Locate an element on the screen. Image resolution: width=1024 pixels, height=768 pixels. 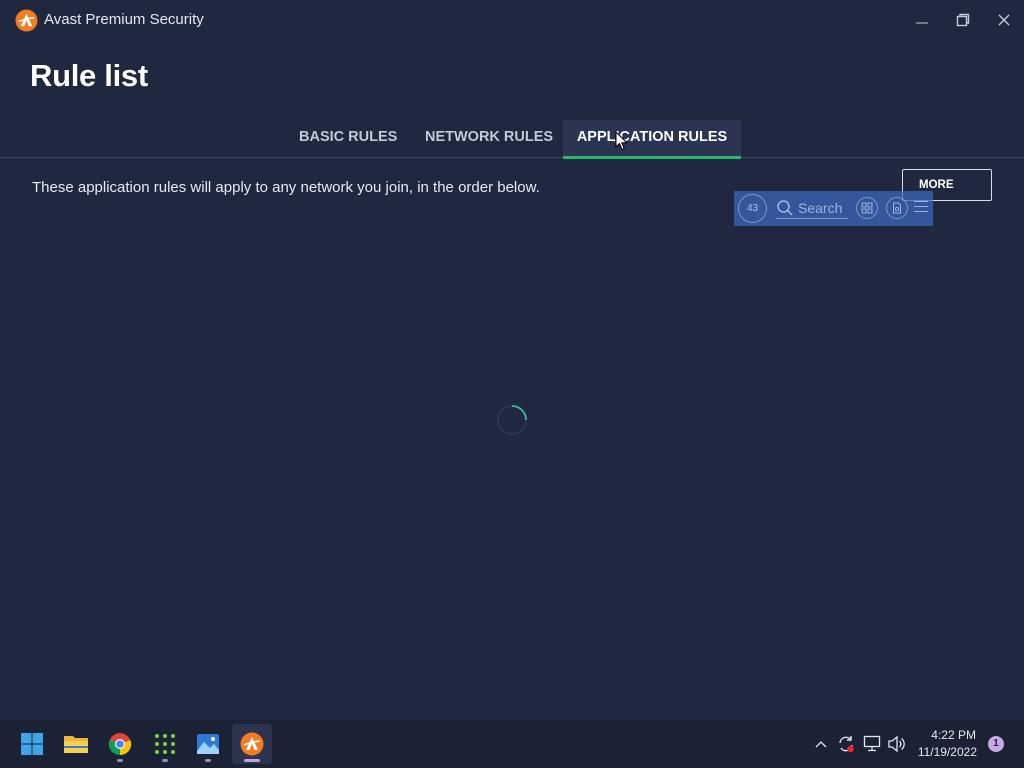
chevron-up-icon is located at coordinates (821, 744).